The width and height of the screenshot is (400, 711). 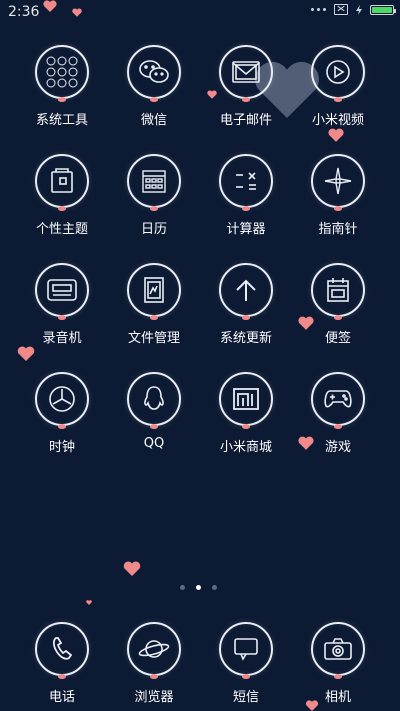 I want to click on app-wechat: 微信, so click(x=154, y=86).